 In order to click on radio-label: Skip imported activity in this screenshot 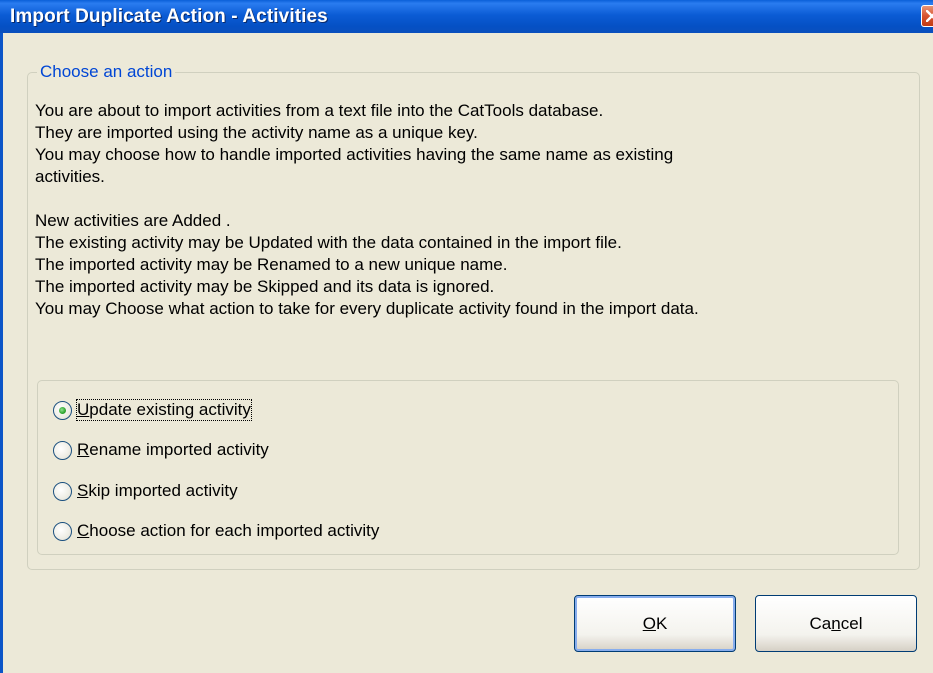, I will do `click(157, 491)`.